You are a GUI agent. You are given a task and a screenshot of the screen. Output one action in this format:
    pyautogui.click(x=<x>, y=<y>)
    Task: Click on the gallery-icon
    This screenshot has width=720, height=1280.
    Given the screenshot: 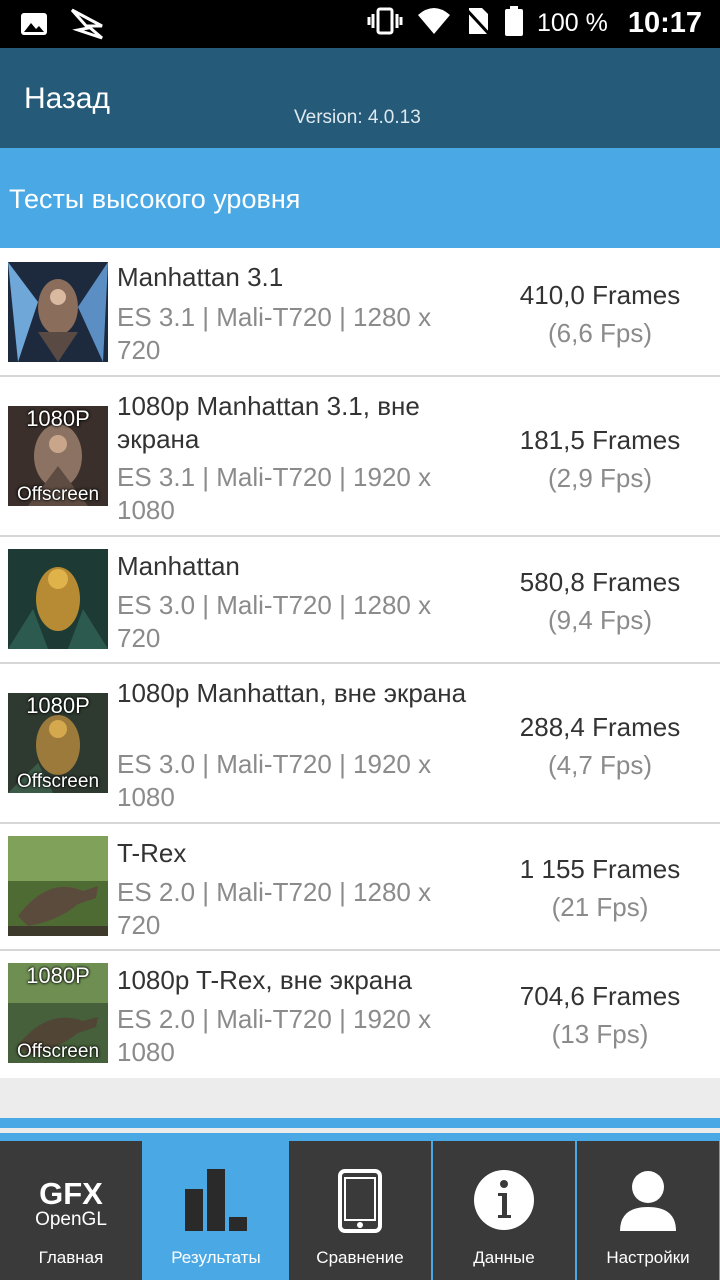 What is the action you would take?
    pyautogui.click(x=34, y=26)
    